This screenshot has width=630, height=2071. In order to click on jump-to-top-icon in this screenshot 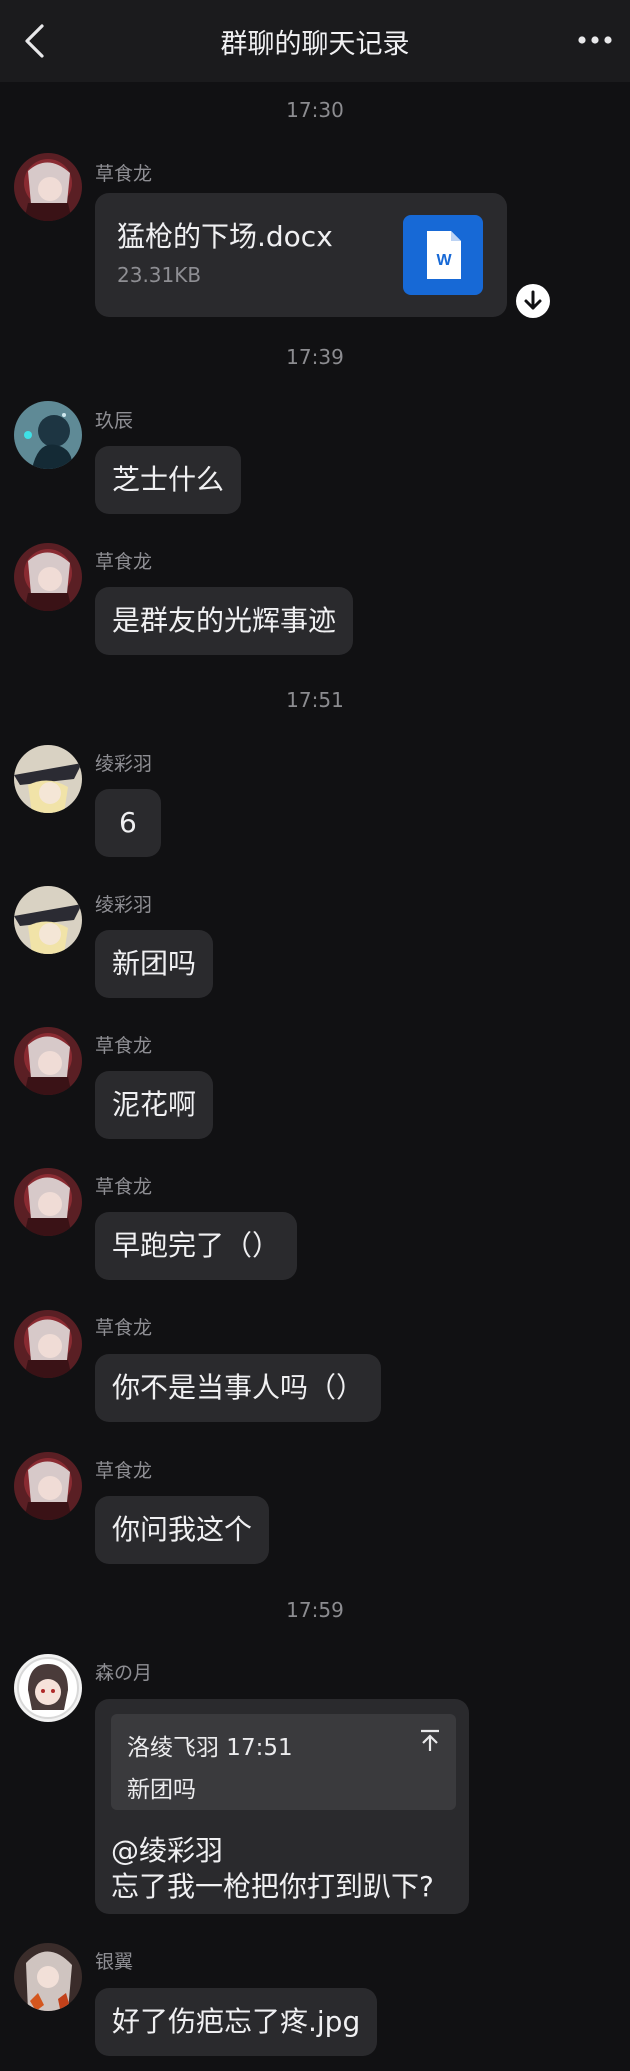, I will do `click(430, 1741)`.